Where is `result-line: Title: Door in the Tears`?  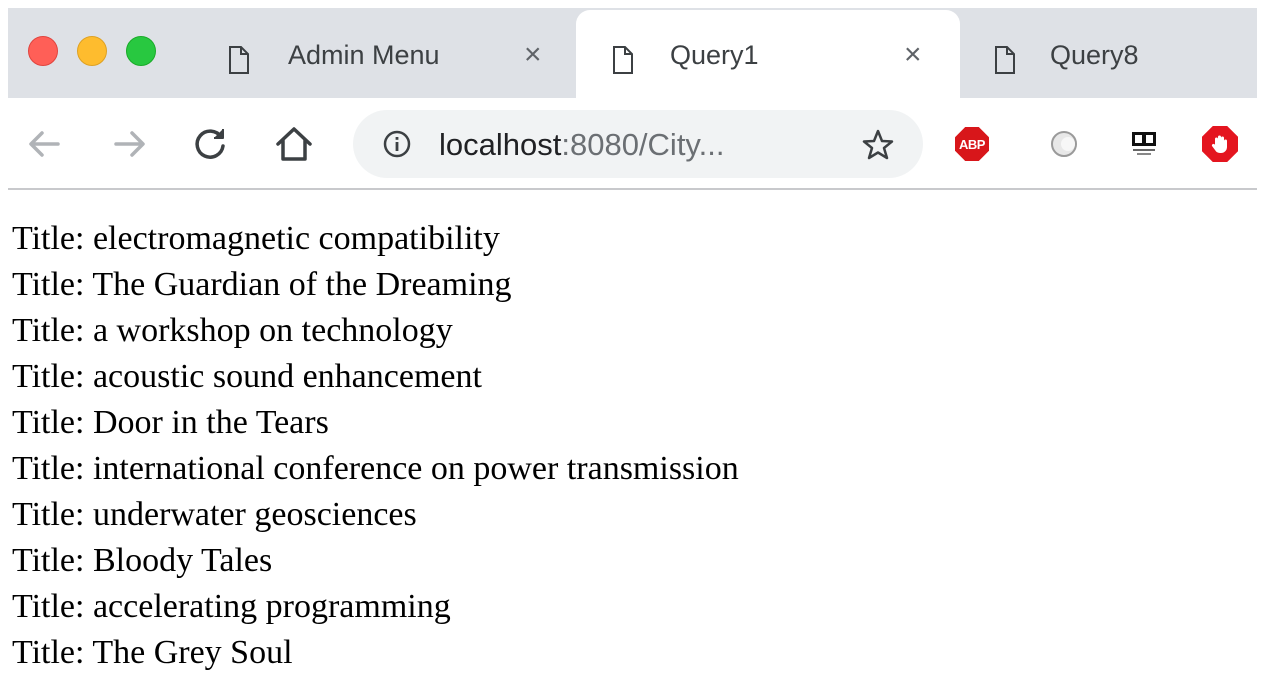
result-line: Title: Door in the Tears is located at coordinates (627, 423).